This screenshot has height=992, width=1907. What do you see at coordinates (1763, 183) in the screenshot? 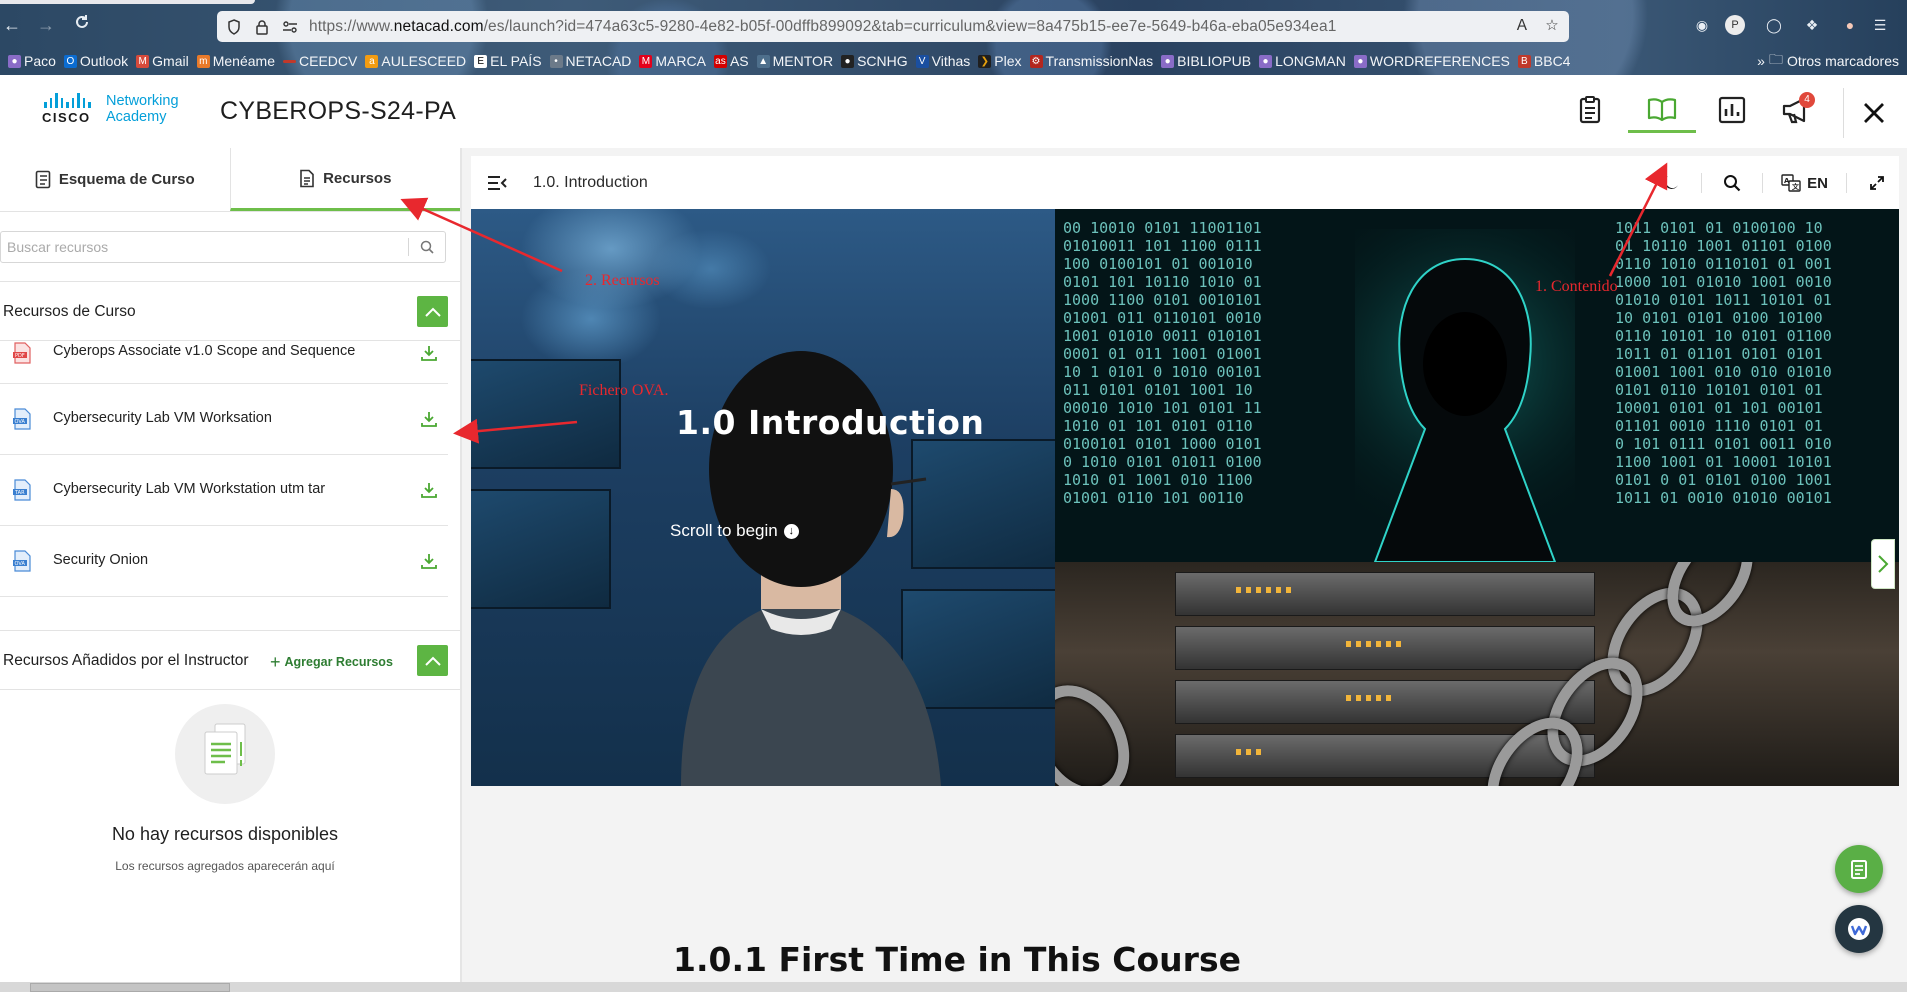
I see `toolbar-divider` at bounding box center [1763, 183].